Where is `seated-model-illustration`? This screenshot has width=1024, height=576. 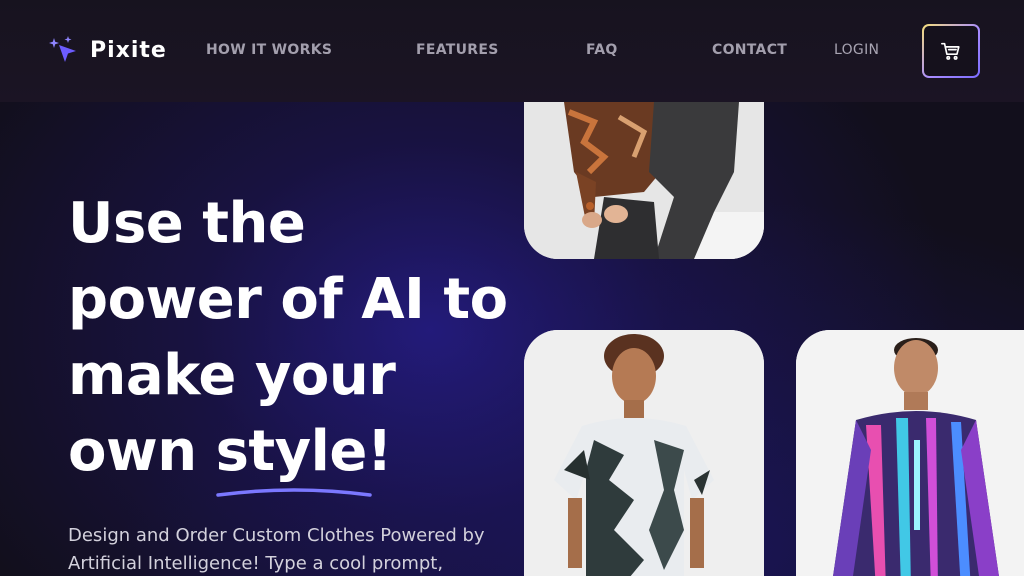 seated-model-illustration is located at coordinates (644, 180).